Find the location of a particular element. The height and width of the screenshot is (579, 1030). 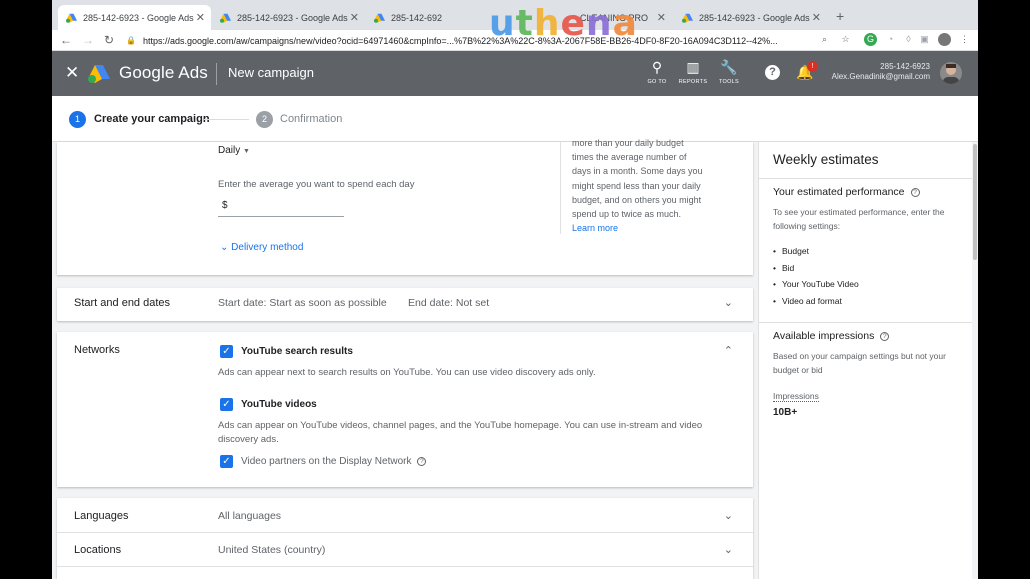

uthena-watermark: u t h e n a is located at coordinates (563, 23).